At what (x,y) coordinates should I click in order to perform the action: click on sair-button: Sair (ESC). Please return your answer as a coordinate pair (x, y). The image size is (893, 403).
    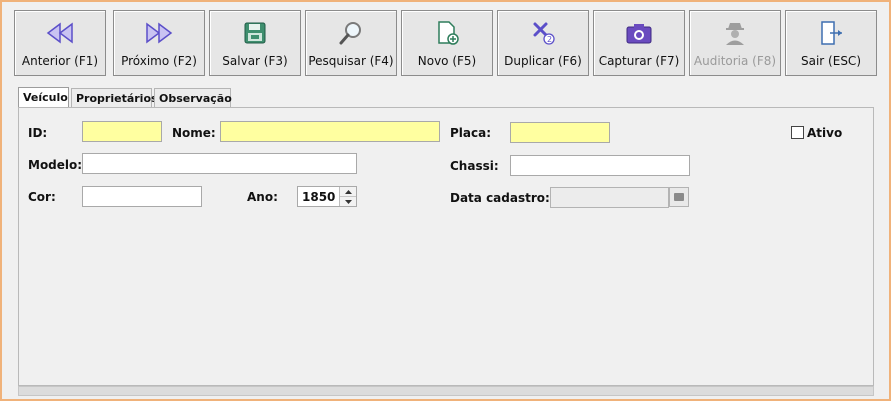
    Looking at the image, I should click on (831, 43).